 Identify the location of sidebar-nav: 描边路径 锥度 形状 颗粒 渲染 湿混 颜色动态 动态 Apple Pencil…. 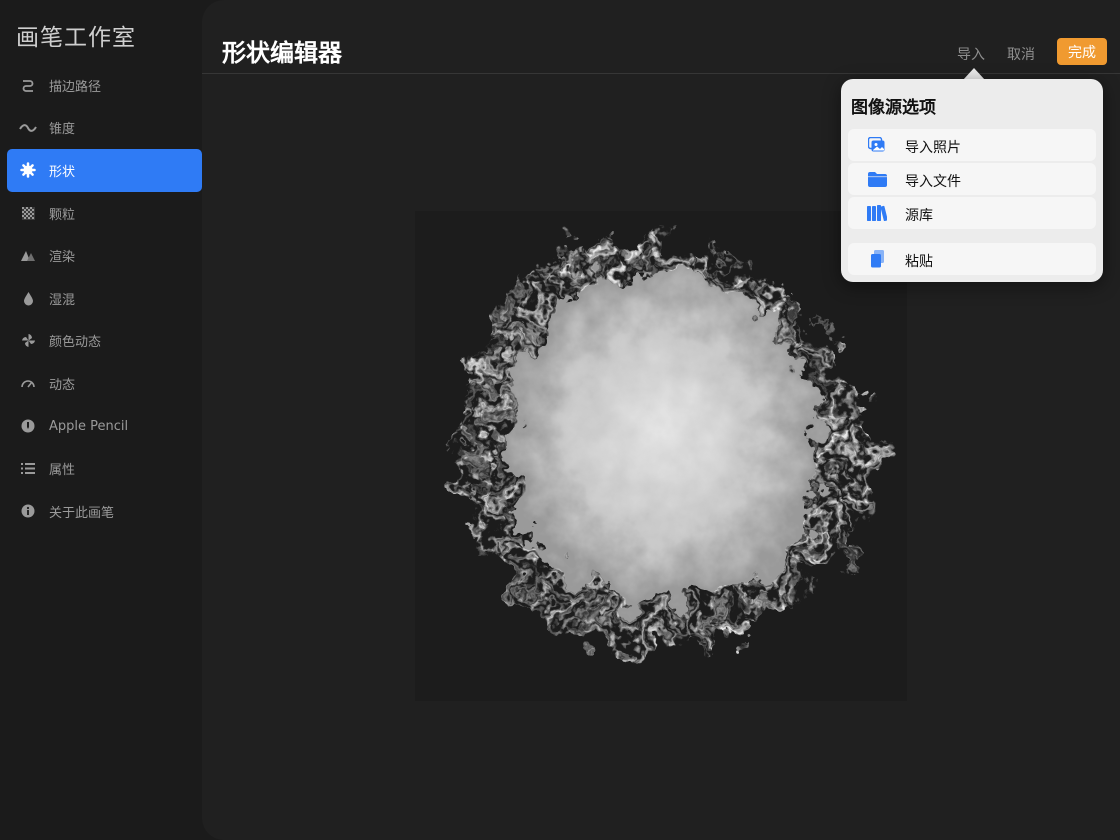
(104, 298).